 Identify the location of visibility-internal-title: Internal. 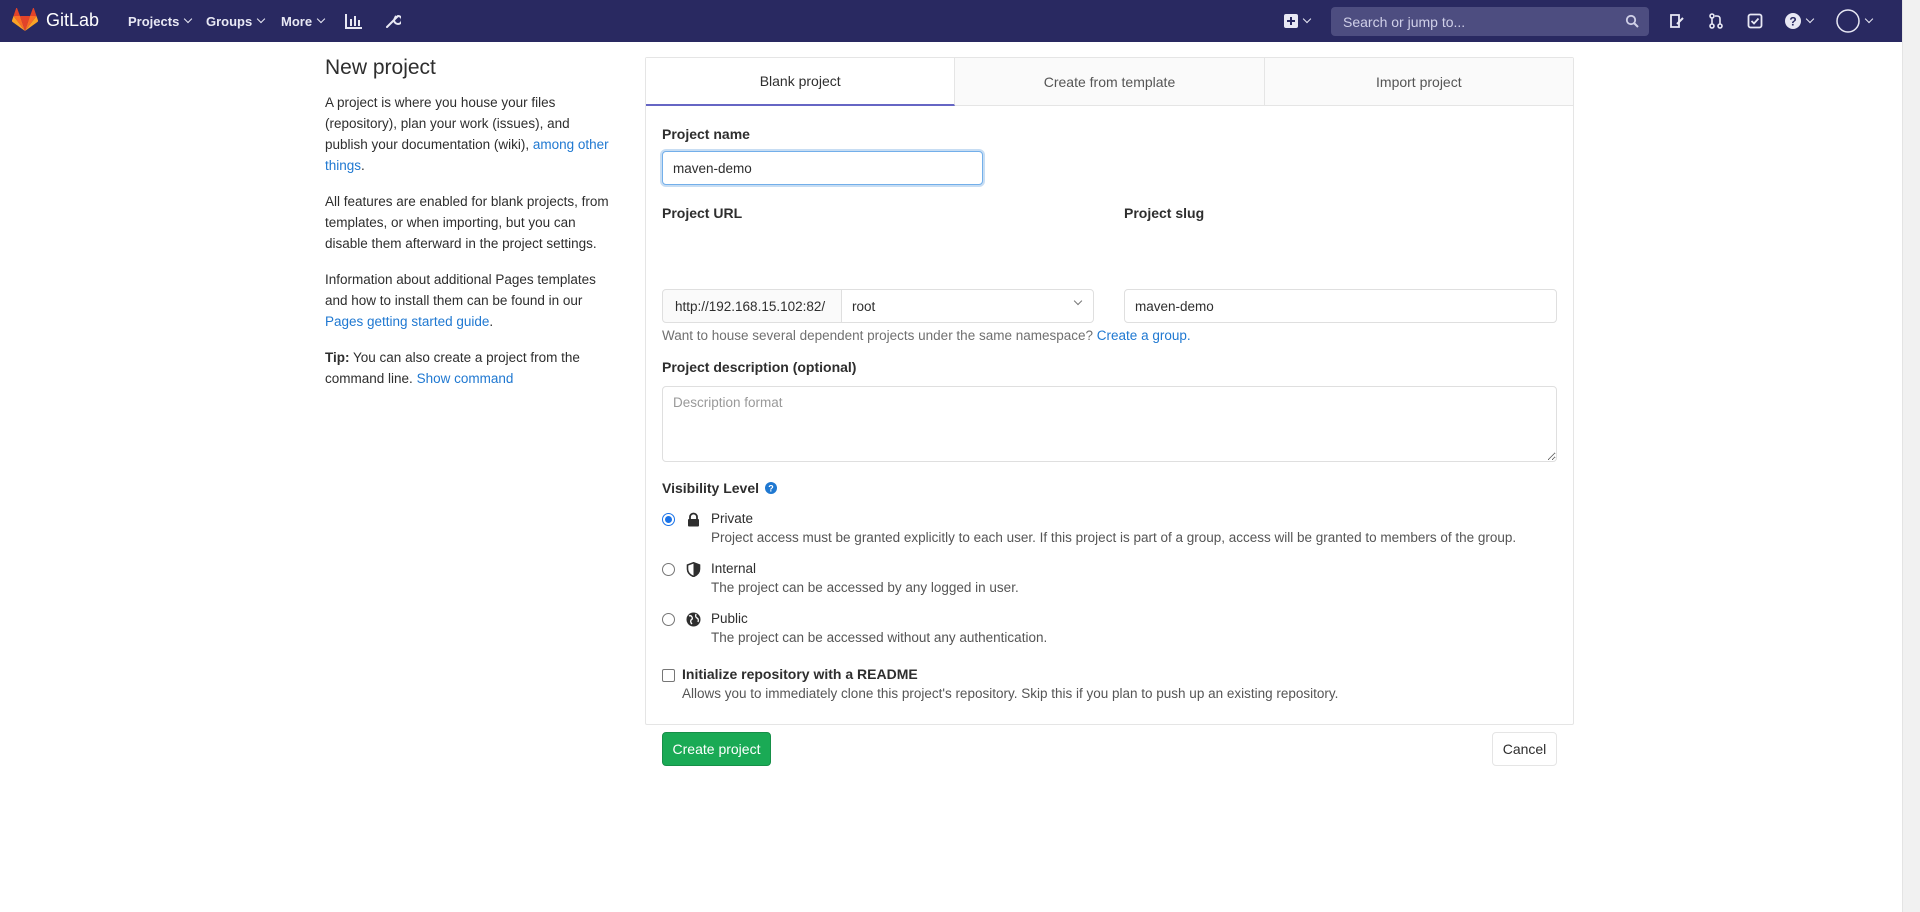
(734, 568).